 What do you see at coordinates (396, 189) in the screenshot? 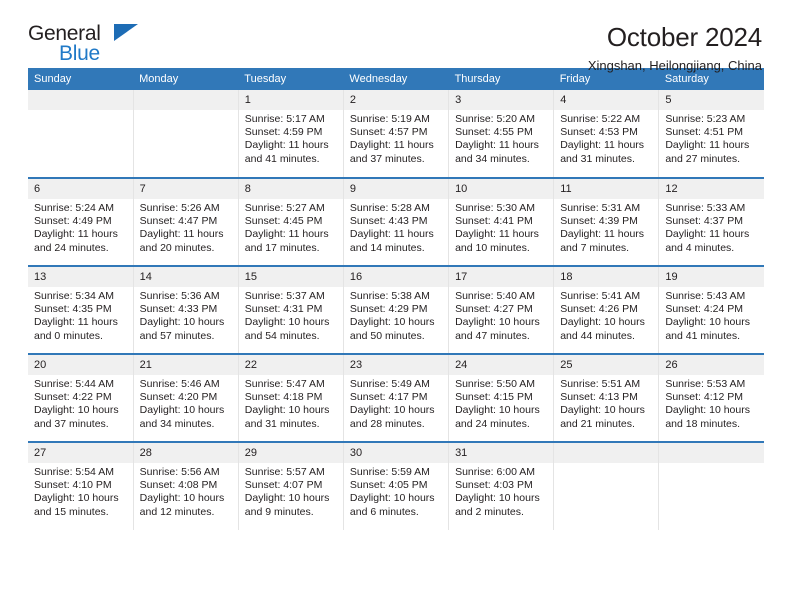
I see `day-number: 9` at bounding box center [396, 189].